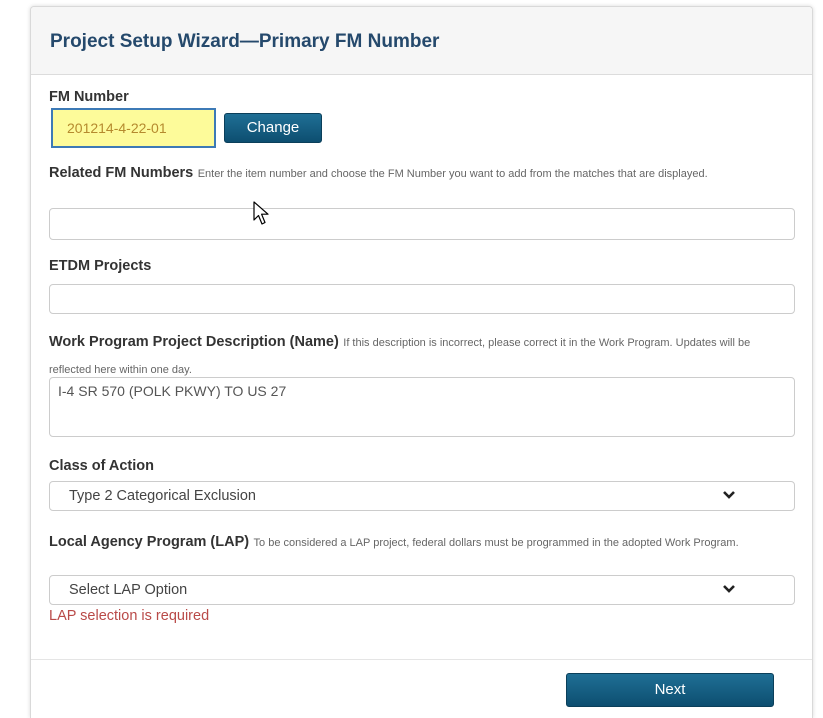 This screenshot has height=718, width=823. Describe the element at coordinates (194, 342) in the screenshot. I see `description-title: Work Program Project Description (Name)` at that location.